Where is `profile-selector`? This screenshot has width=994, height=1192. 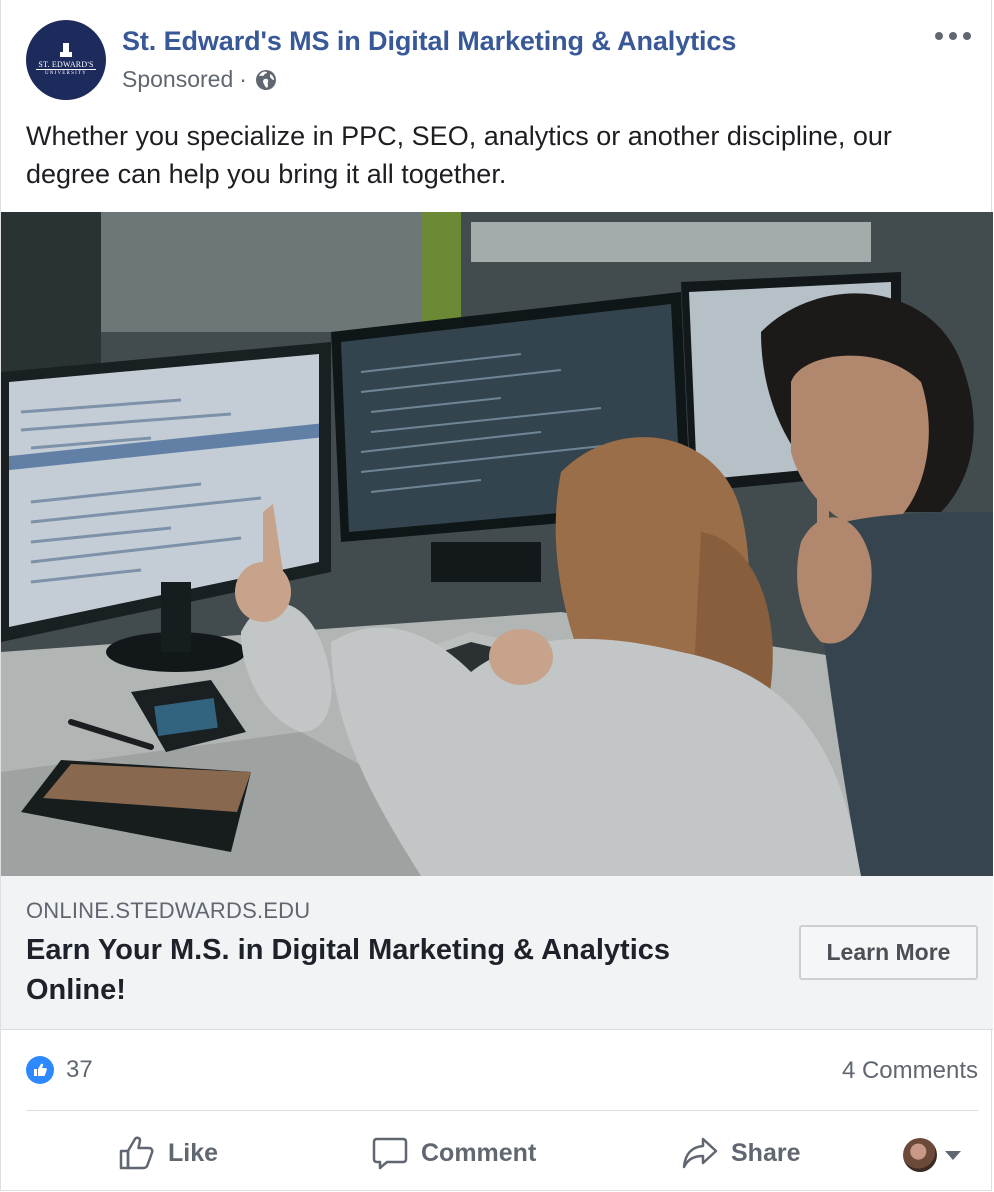 profile-selector is located at coordinates (932, 1155).